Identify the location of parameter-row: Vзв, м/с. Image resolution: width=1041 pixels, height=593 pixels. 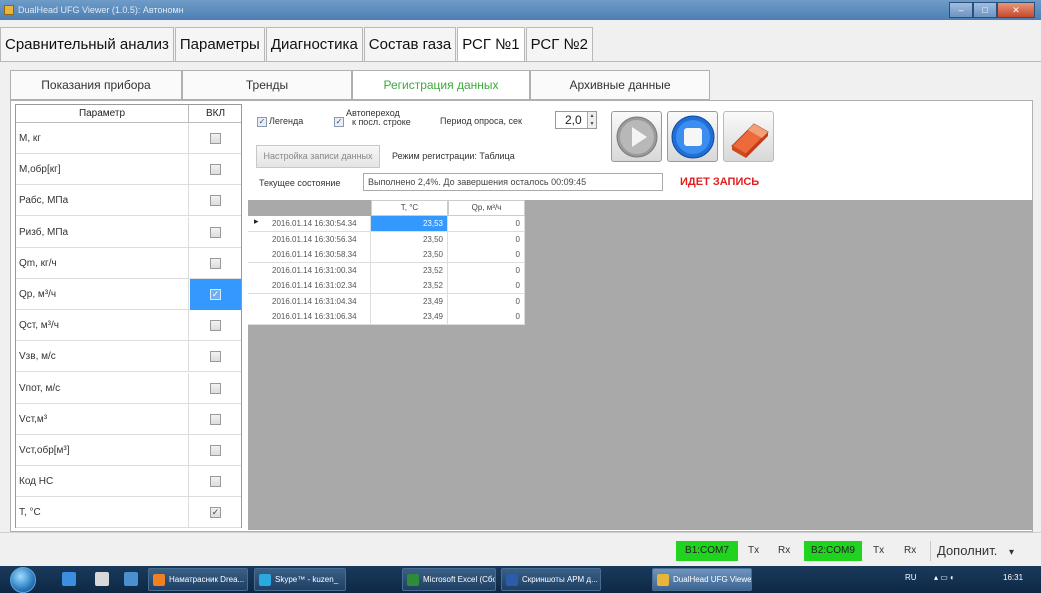
(128, 357).